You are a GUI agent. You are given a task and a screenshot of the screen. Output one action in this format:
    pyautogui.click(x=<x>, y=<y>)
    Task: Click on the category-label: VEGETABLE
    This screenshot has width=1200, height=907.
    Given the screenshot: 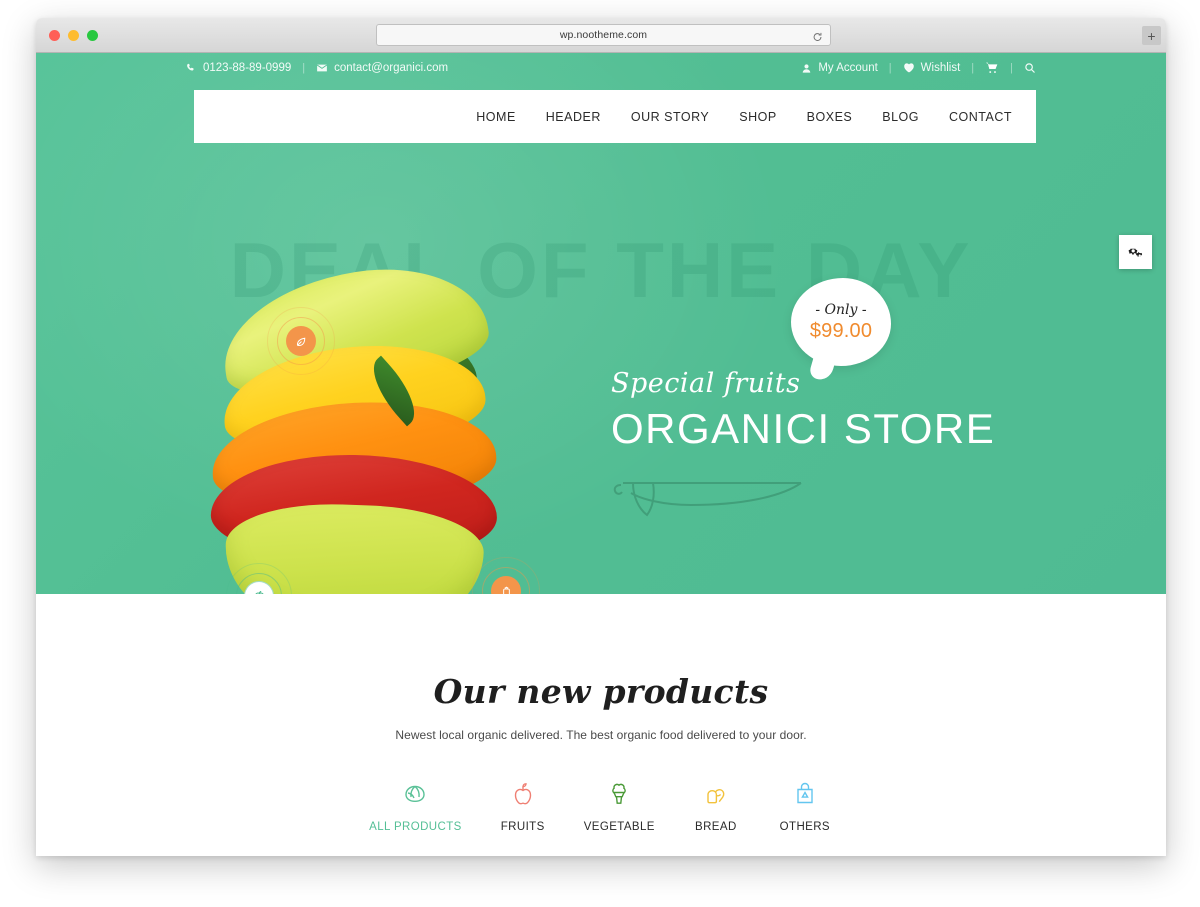 What is the action you would take?
    pyautogui.click(x=619, y=827)
    